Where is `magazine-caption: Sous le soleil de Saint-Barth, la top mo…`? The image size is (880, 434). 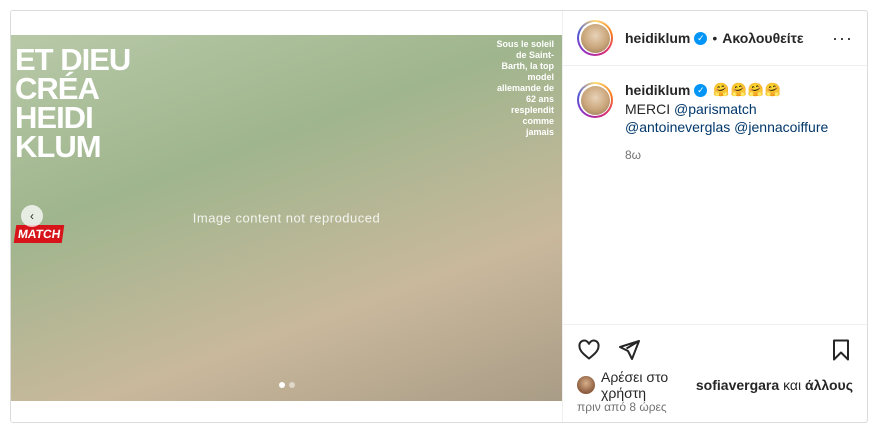 magazine-caption: Sous le soleil de Saint-Barth, la top mo… is located at coordinates (525, 88).